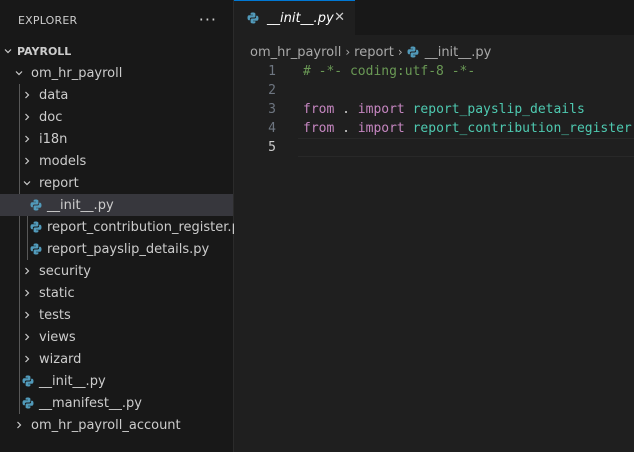 Image resolution: width=634 pixels, height=452 pixels. What do you see at coordinates (48, 20) in the screenshot?
I see `explorer-title: EXPLORER` at bounding box center [48, 20].